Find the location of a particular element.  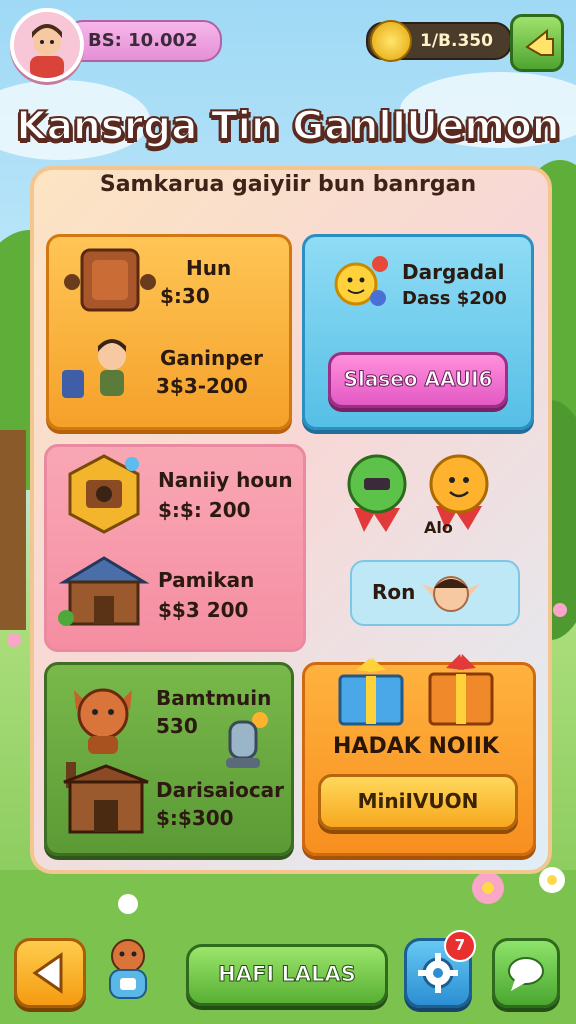

boy-character-icon is located at coordinates (94, 368).